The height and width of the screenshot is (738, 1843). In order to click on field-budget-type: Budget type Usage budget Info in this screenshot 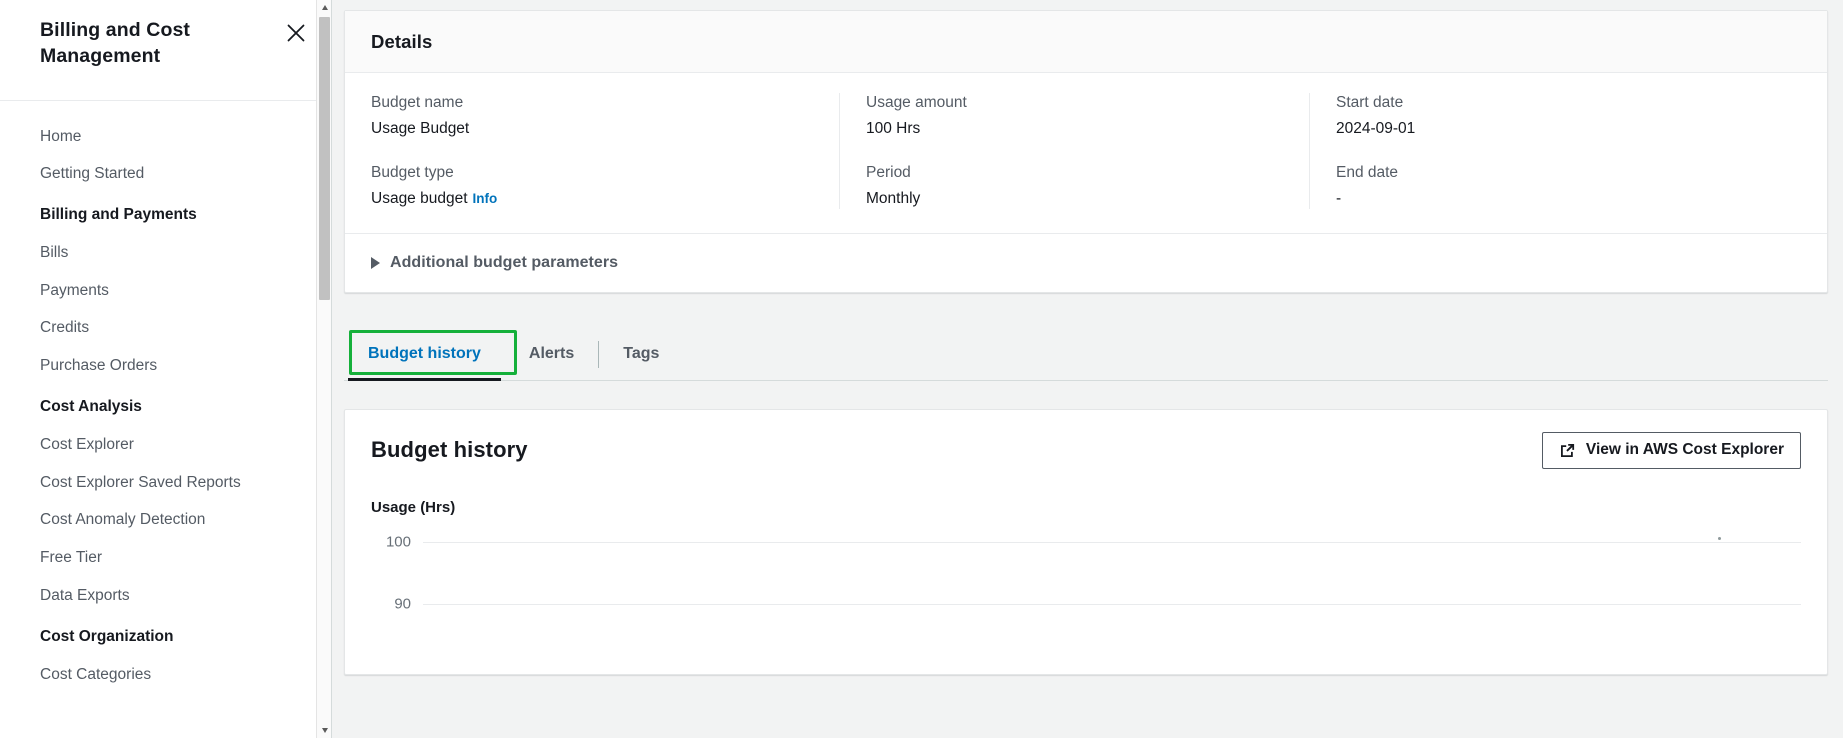, I will do `click(592, 186)`.